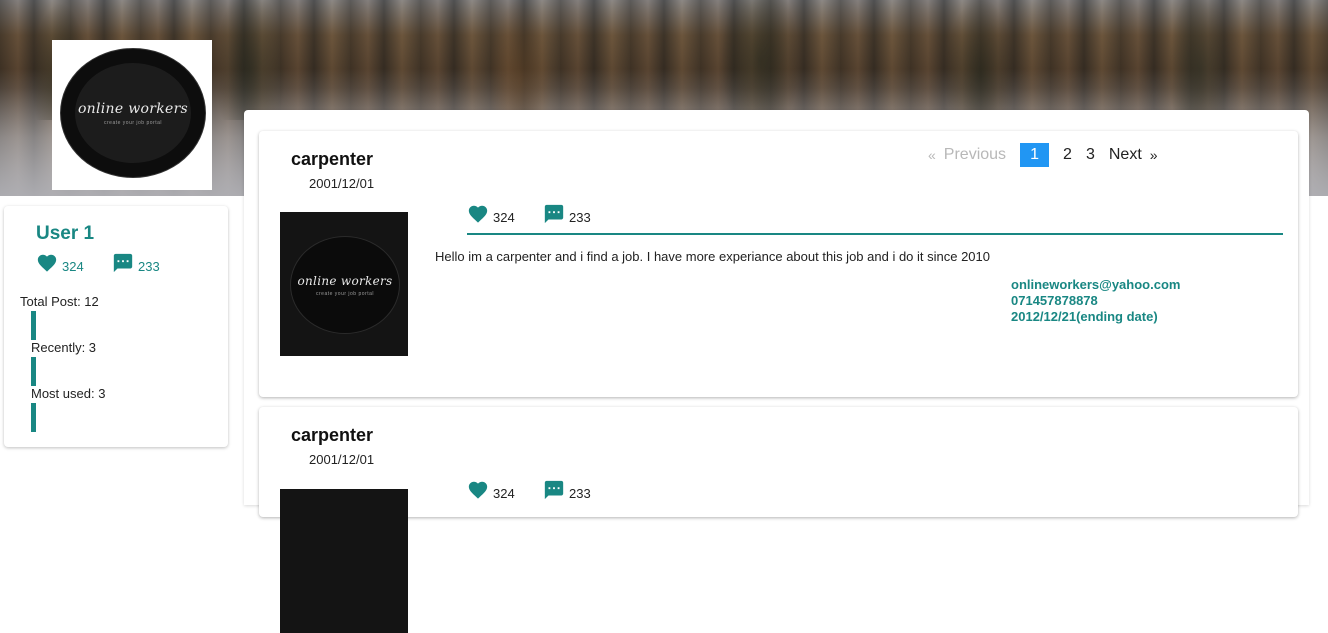 Image resolution: width=1328 pixels, height=633 pixels. I want to click on user-likes-count: 324, so click(73, 266).